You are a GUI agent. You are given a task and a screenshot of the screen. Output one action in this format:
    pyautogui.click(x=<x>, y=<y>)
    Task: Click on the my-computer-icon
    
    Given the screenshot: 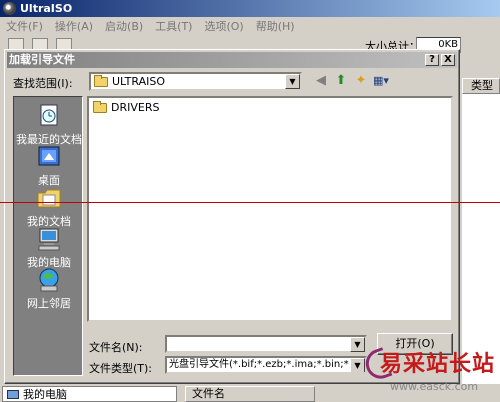 What is the action you would take?
    pyautogui.click(x=49, y=239)
    